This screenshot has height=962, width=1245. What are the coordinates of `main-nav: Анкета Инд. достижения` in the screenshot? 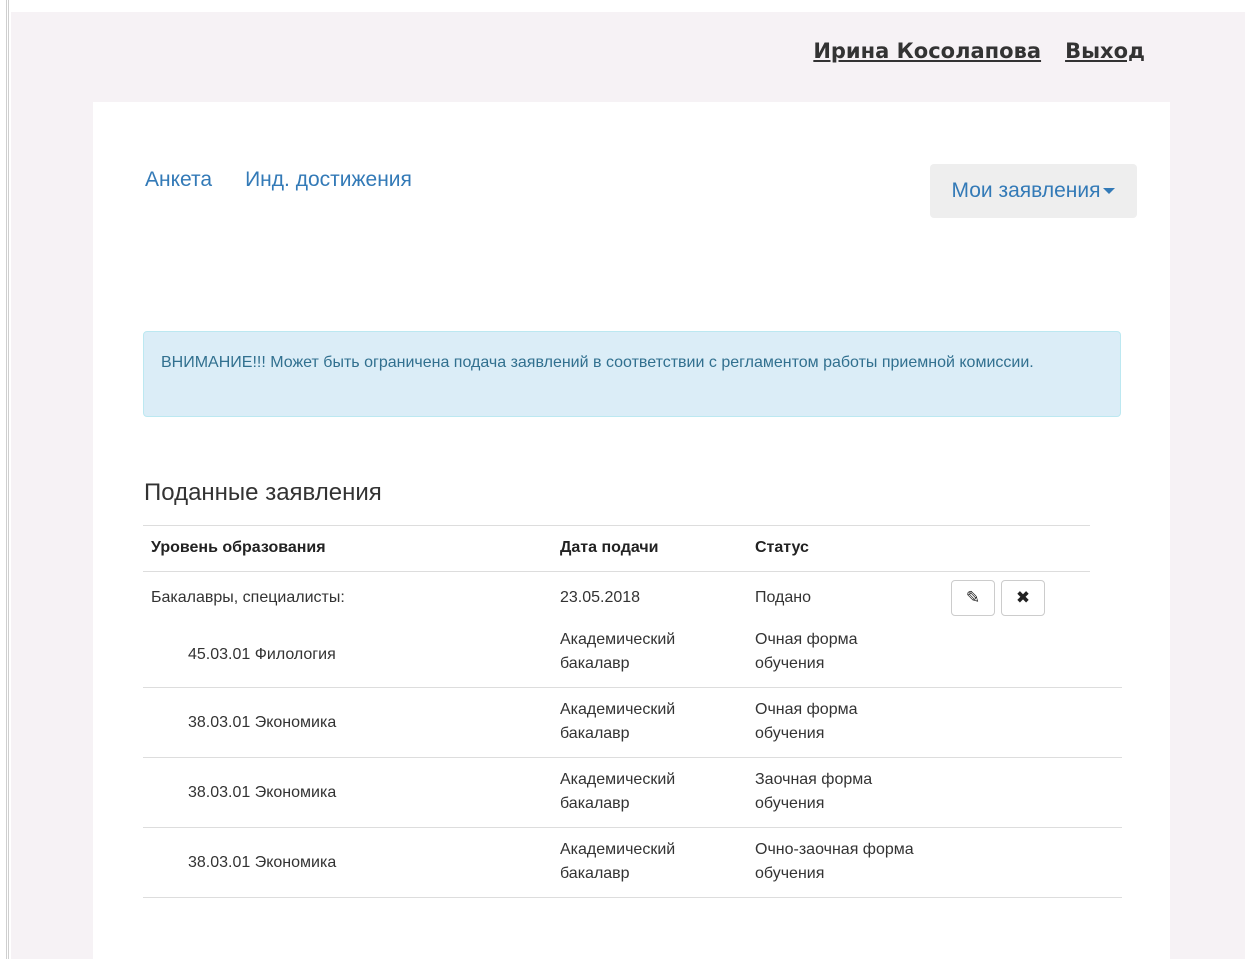 It's located at (295, 180).